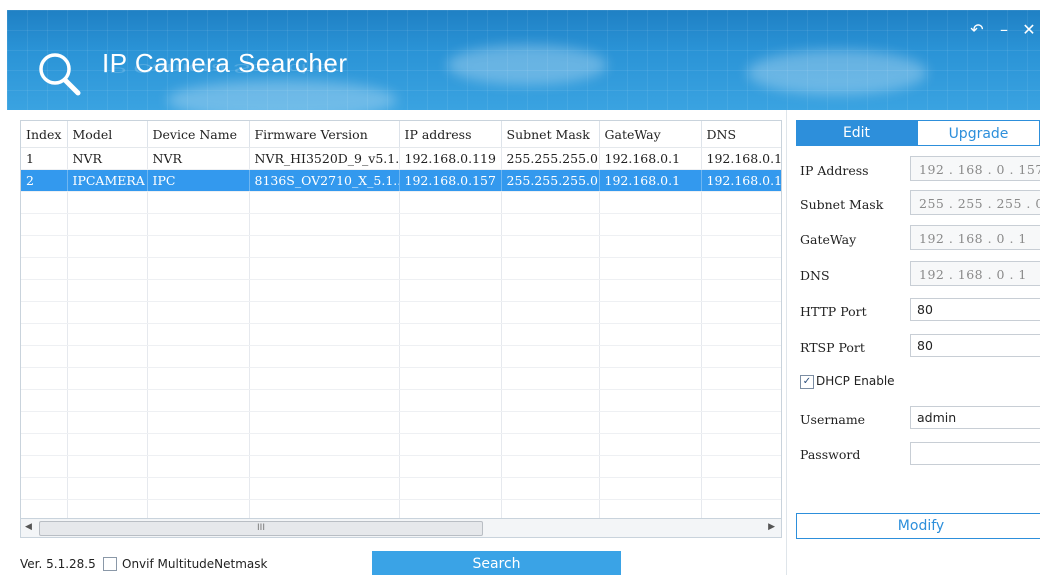 This screenshot has width=1040, height=577. I want to click on column-header-gateway: GateWay, so click(650, 134).